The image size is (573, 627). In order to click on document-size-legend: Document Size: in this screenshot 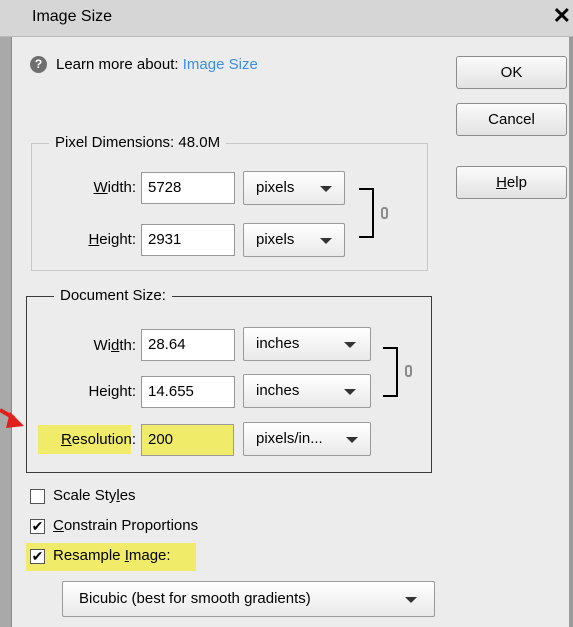, I will do `click(113, 295)`.